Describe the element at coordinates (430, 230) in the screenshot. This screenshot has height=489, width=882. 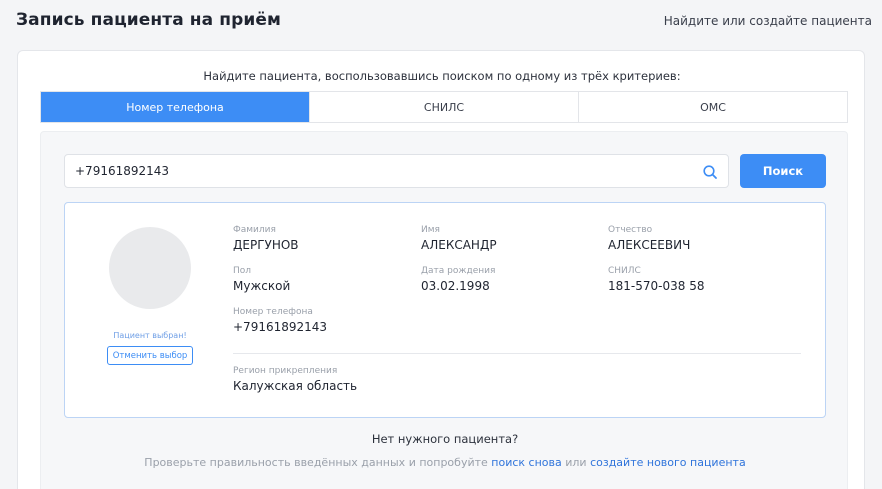
I see `name-label: Имя` at that location.